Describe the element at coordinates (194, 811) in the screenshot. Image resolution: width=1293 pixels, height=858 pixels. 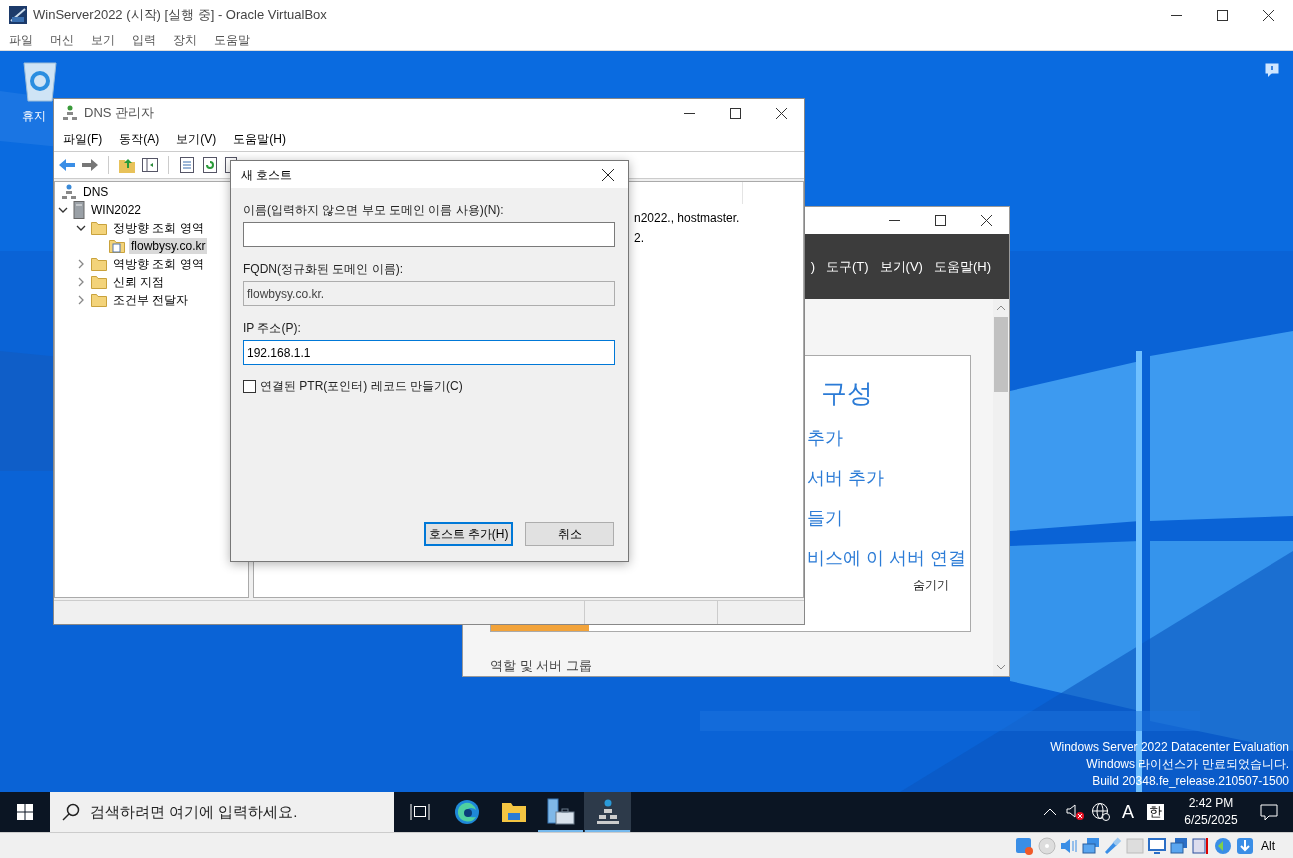
I see `placeholder-text: 검색하려면 여기에 입력하세요.` at that location.